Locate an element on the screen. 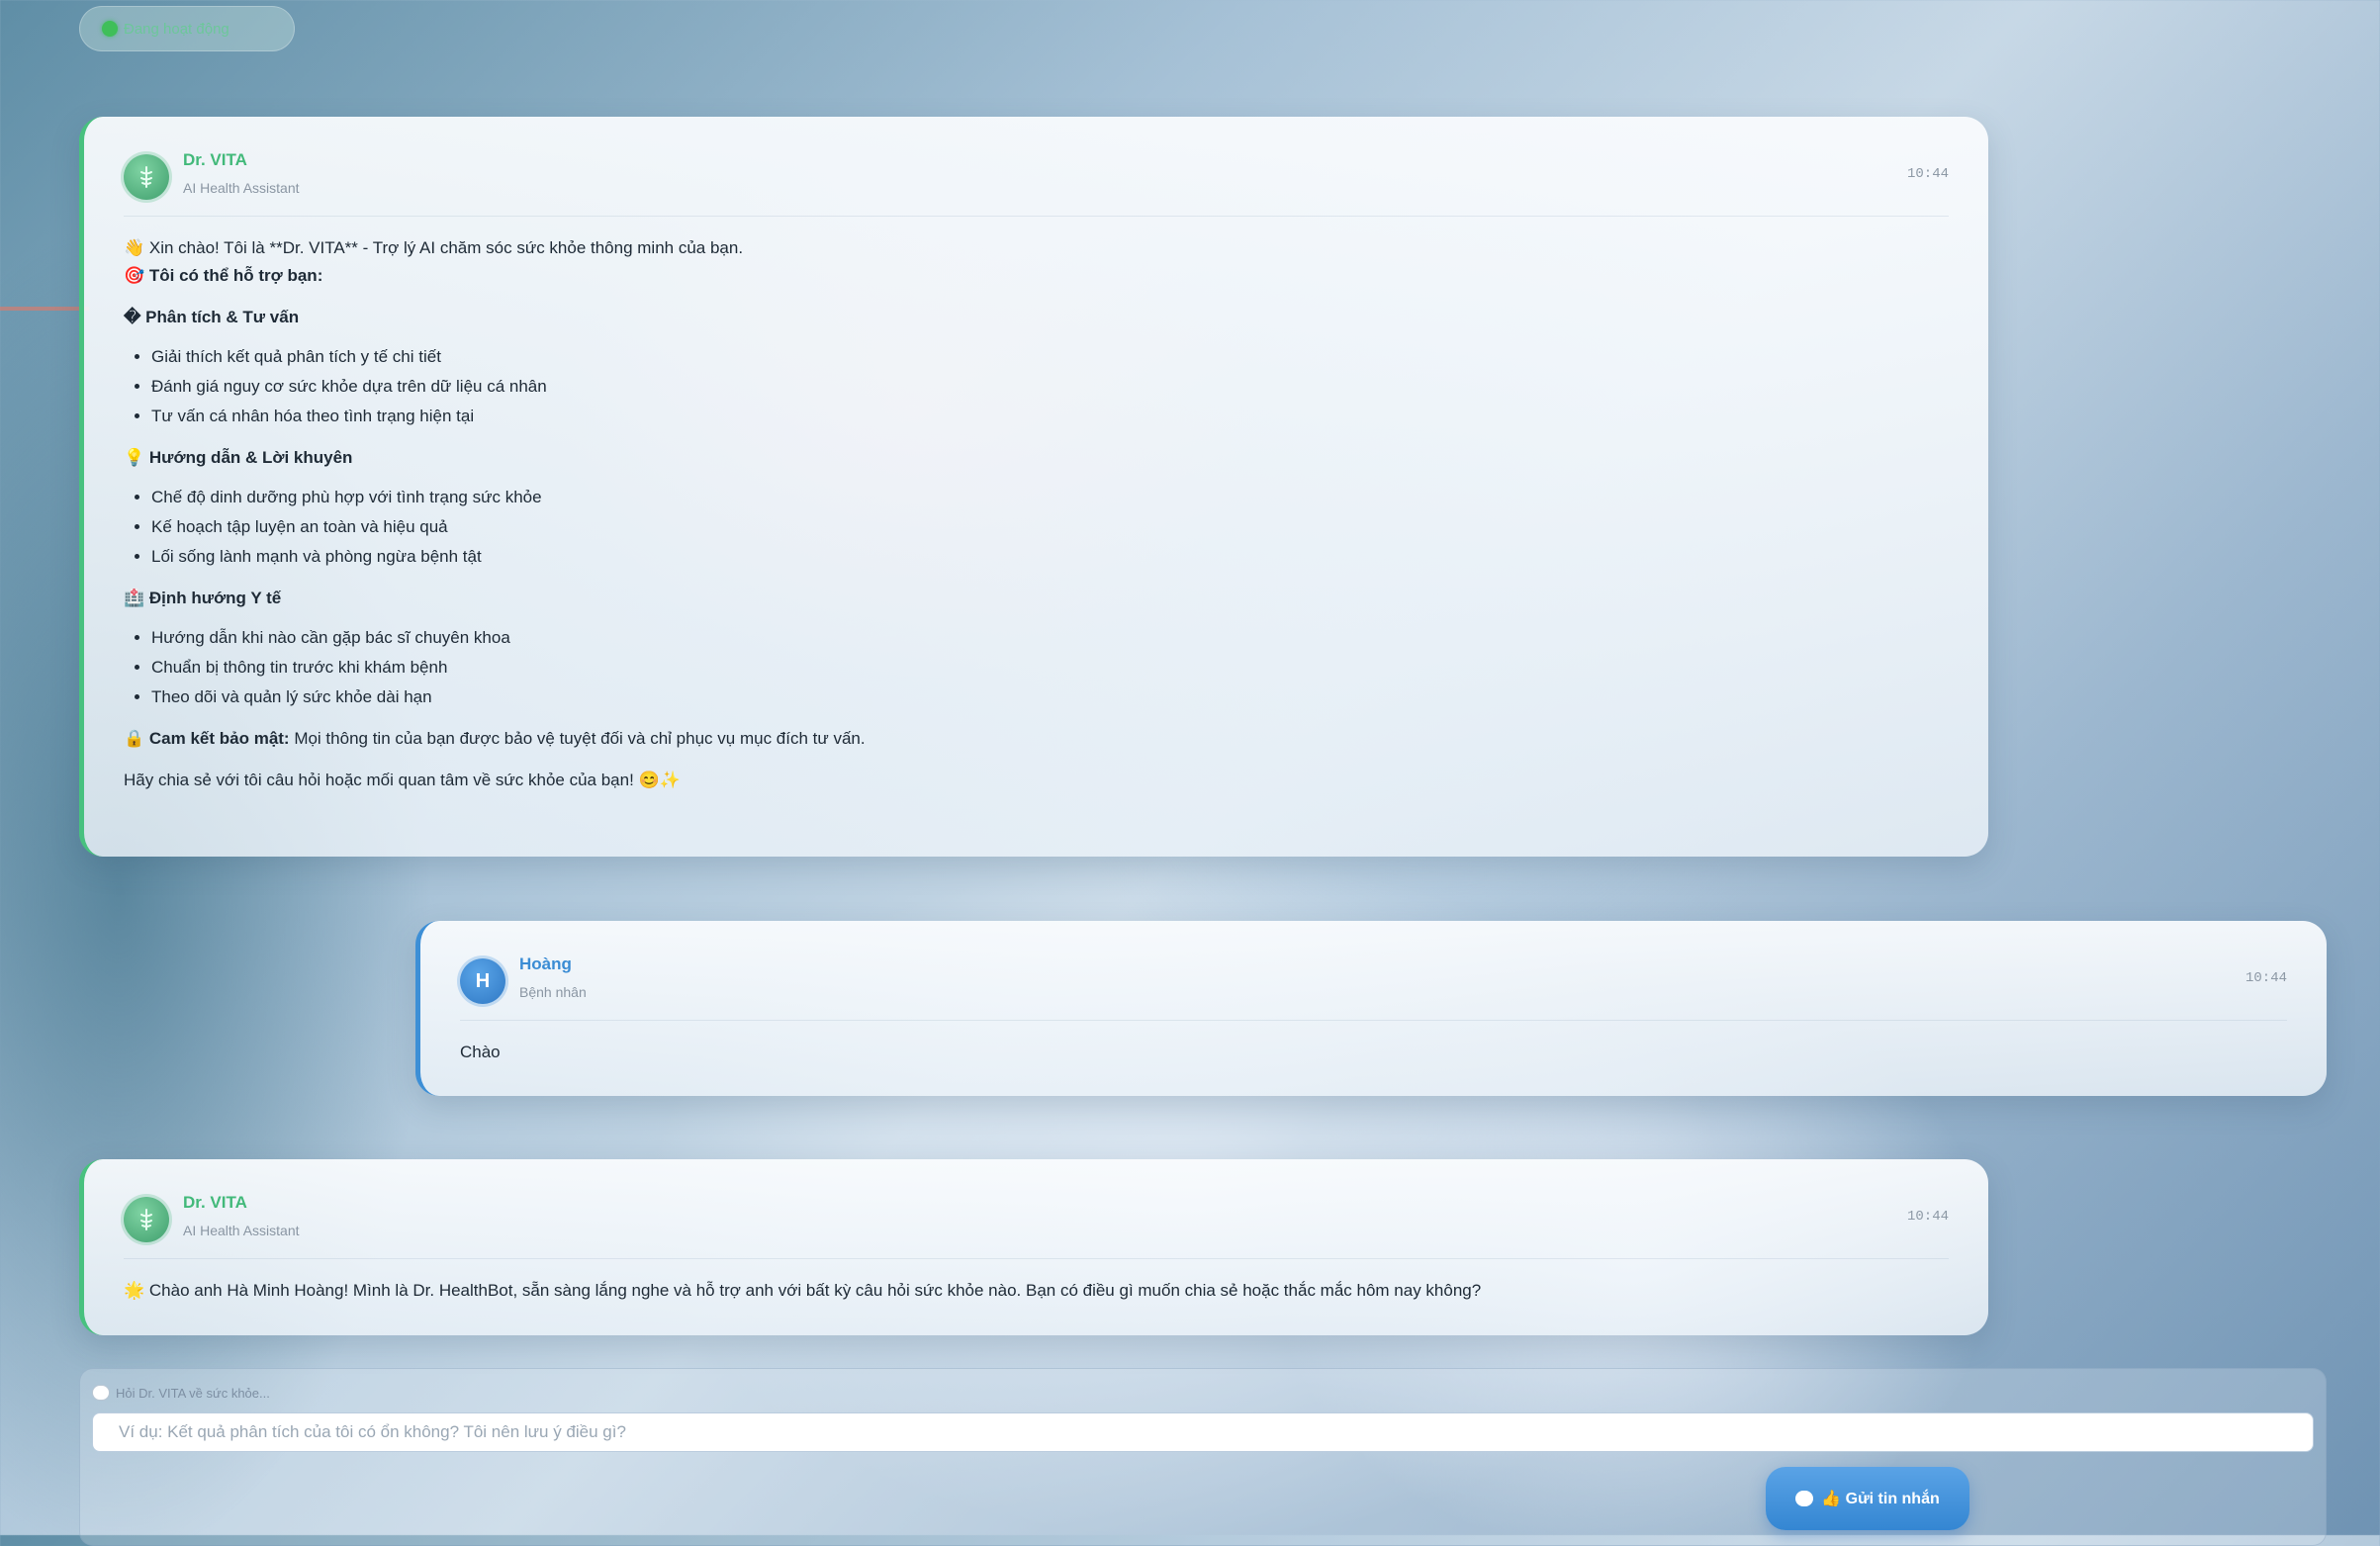  message-input is located at coordinates (1203, 1432).